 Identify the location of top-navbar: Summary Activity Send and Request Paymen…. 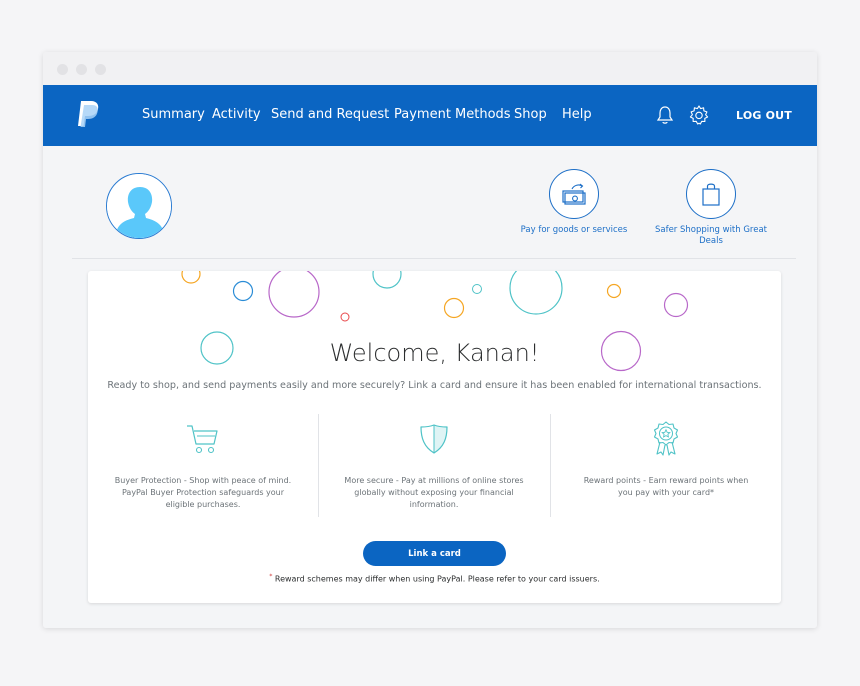
(430, 115).